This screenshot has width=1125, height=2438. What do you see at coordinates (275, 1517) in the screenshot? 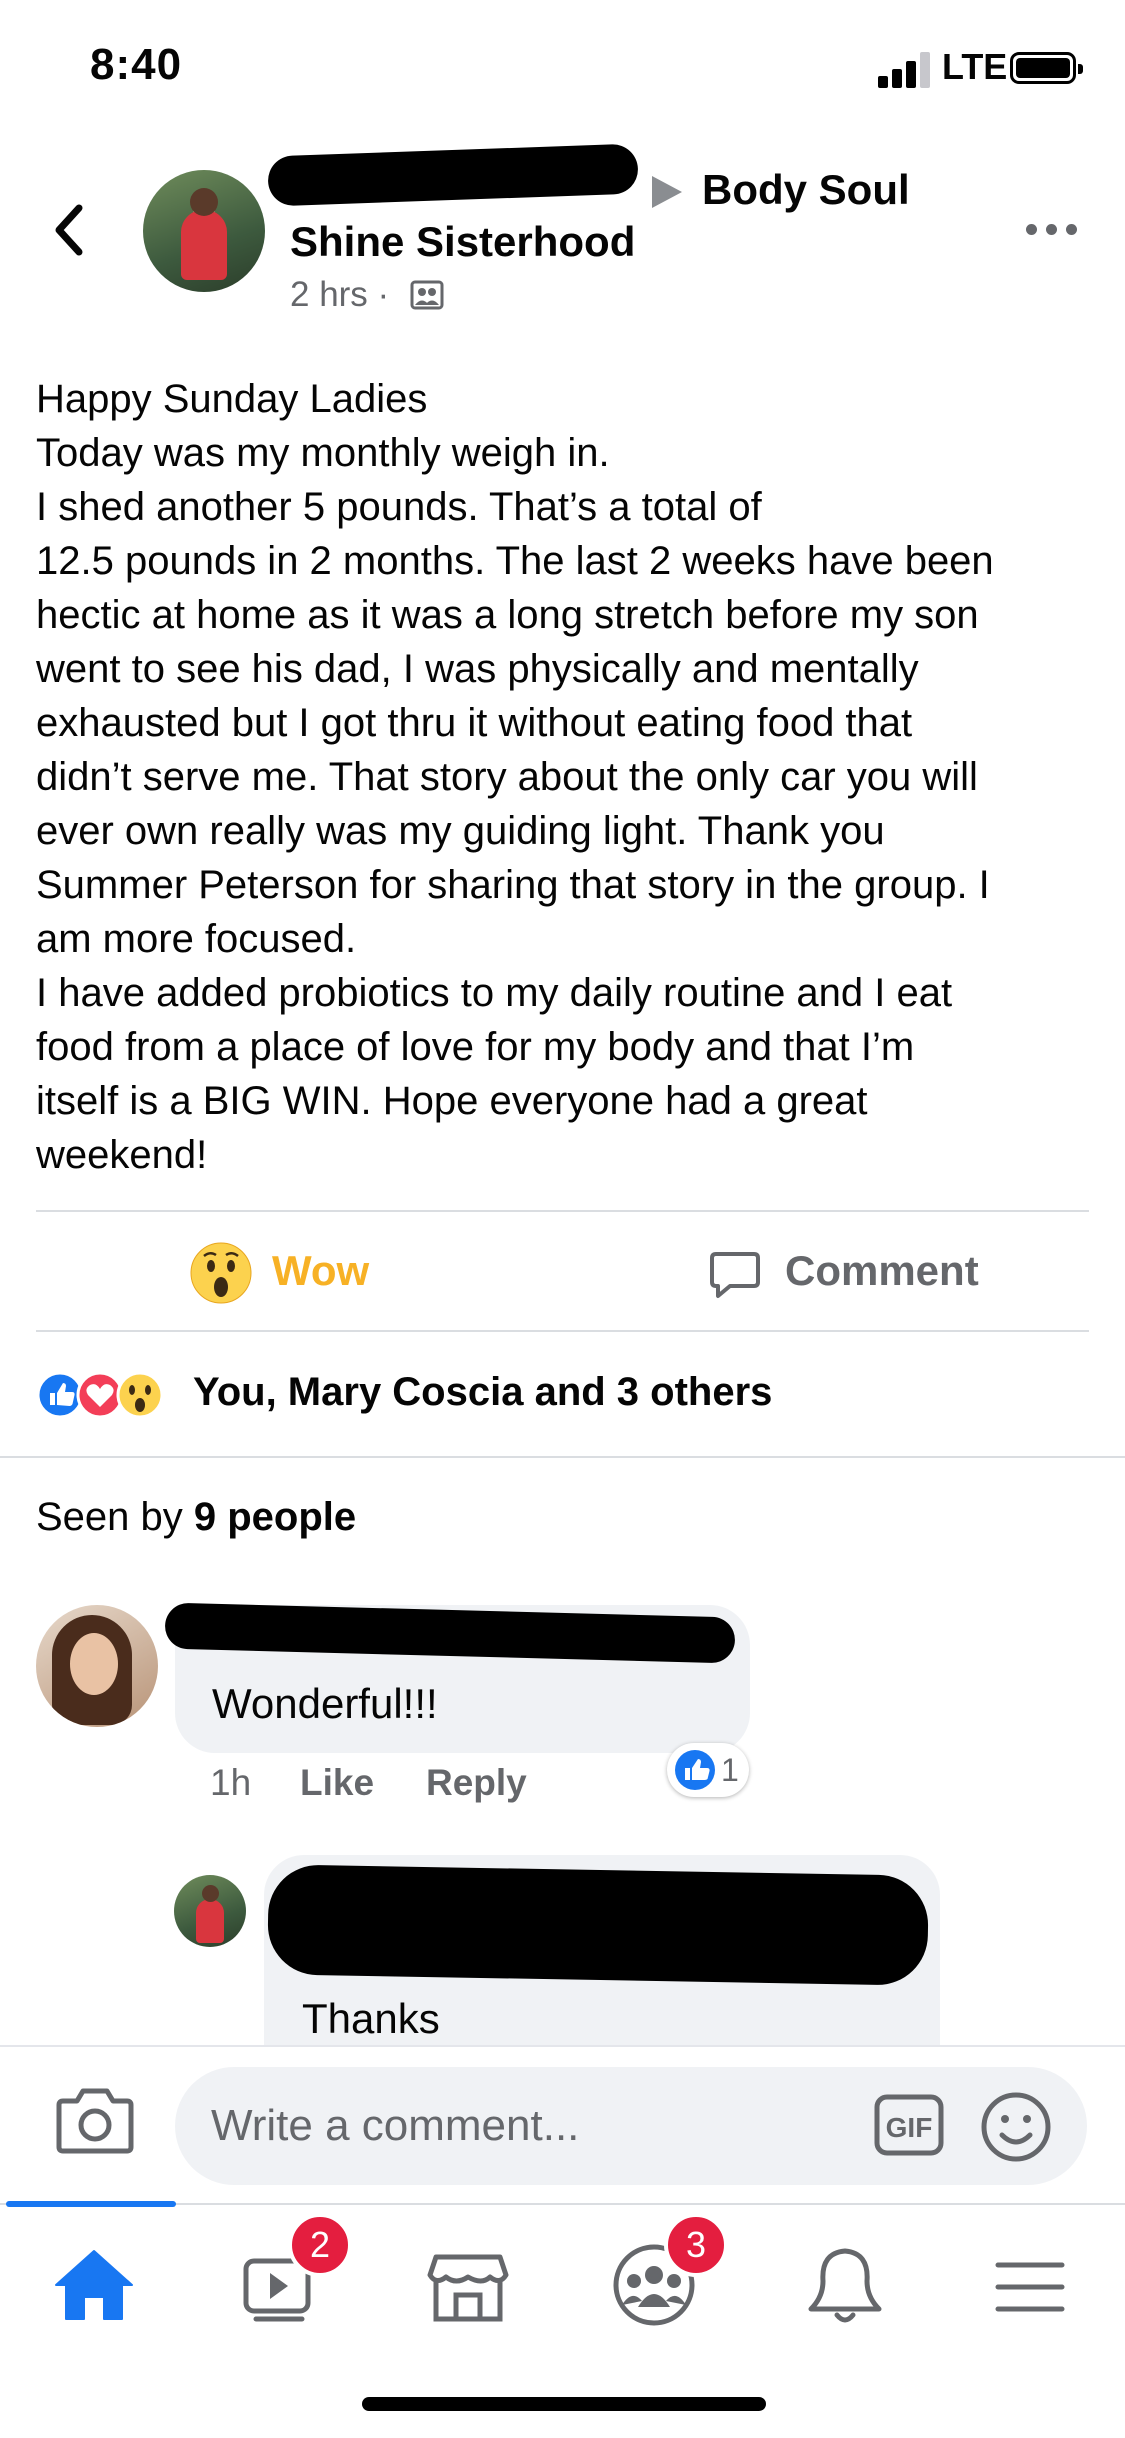
I see `seen-by-count: 9 people` at bounding box center [275, 1517].